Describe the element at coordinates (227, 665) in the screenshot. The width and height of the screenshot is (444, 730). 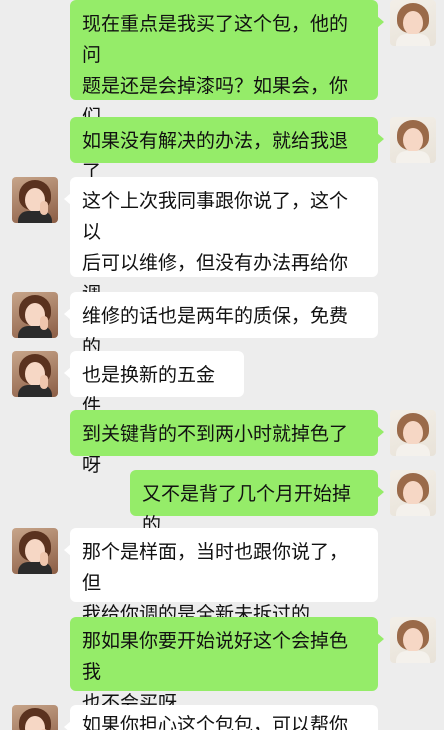
I see `message-bubble: 那如果你要开始说好这个会掉色我 也不会买呀` at that location.